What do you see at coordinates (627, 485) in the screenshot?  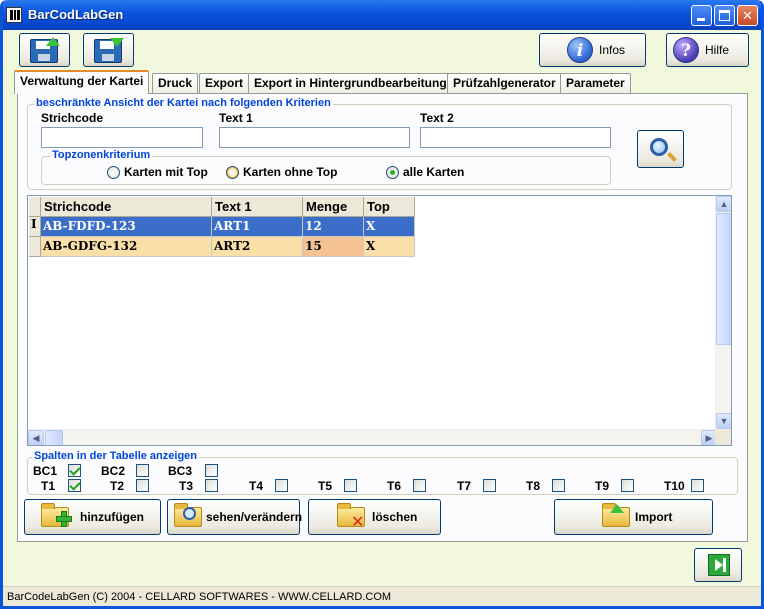 I see `checkbox-t9` at bounding box center [627, 485].